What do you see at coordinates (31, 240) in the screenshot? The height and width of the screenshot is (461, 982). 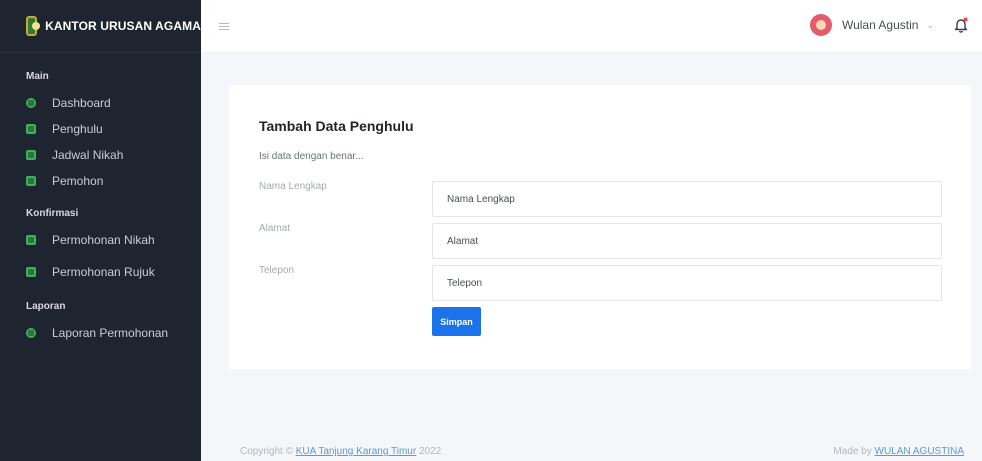 I see `grid-icon` at bounding box center [31, 240].